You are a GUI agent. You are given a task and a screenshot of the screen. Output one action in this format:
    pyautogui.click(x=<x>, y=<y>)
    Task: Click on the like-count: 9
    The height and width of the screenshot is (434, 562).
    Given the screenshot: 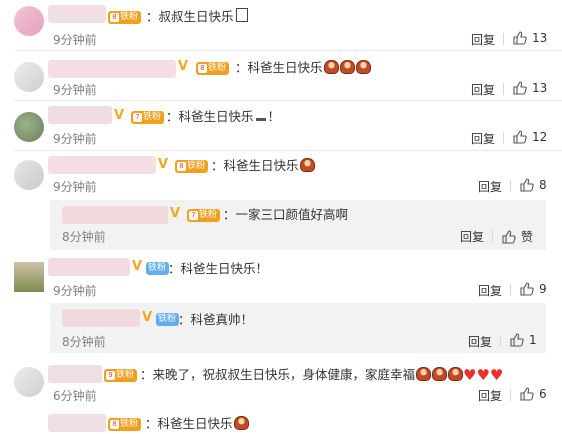 What is the action you would take?
    pyautogui.click(x=543, y=289)
    